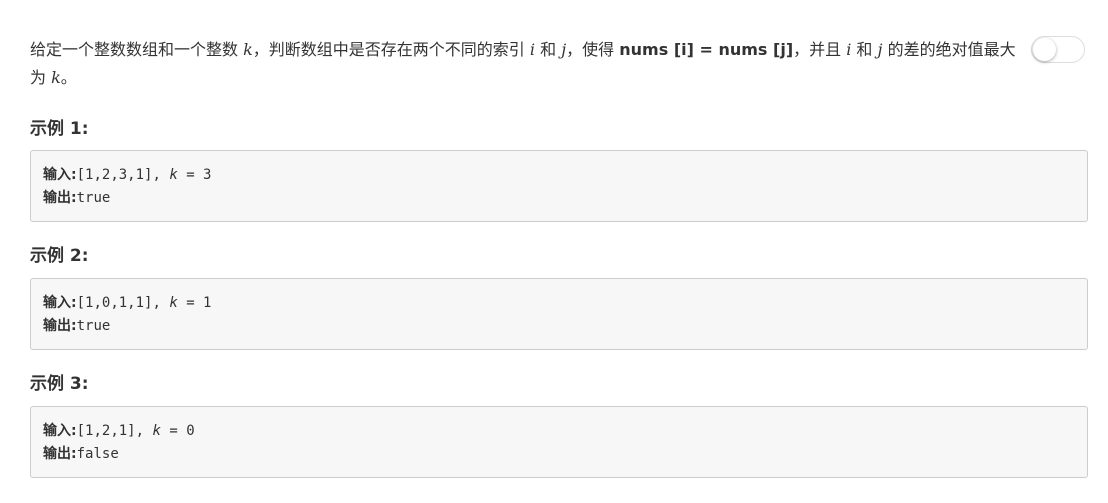 The height and width of the screenshot is (503, 1108). I want to click on input-value: = 1, so click(194, 303).